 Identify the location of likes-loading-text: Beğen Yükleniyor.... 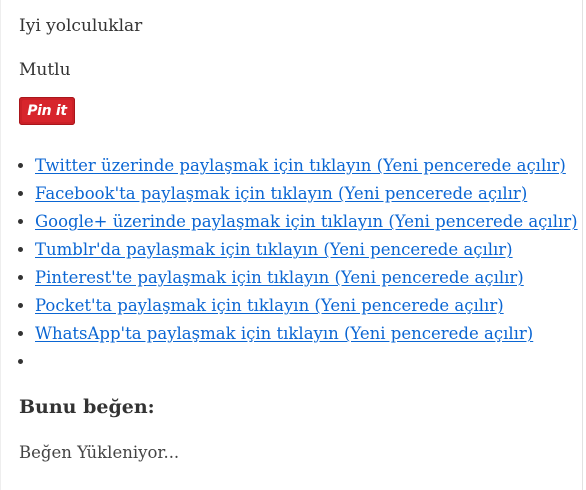
(99, 452).